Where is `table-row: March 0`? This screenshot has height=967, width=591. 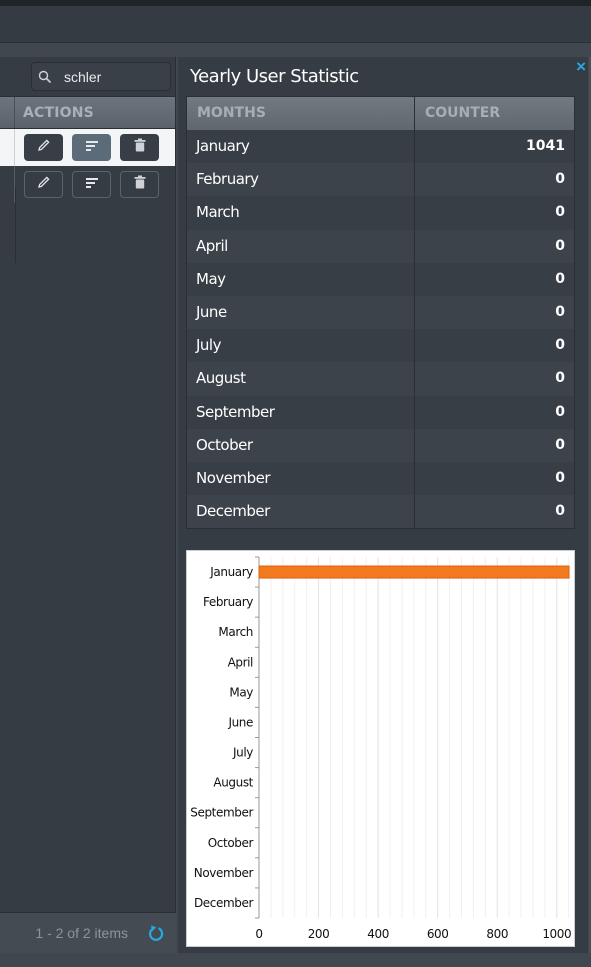 table-row: March 0 is located at coordinates (380, 213).